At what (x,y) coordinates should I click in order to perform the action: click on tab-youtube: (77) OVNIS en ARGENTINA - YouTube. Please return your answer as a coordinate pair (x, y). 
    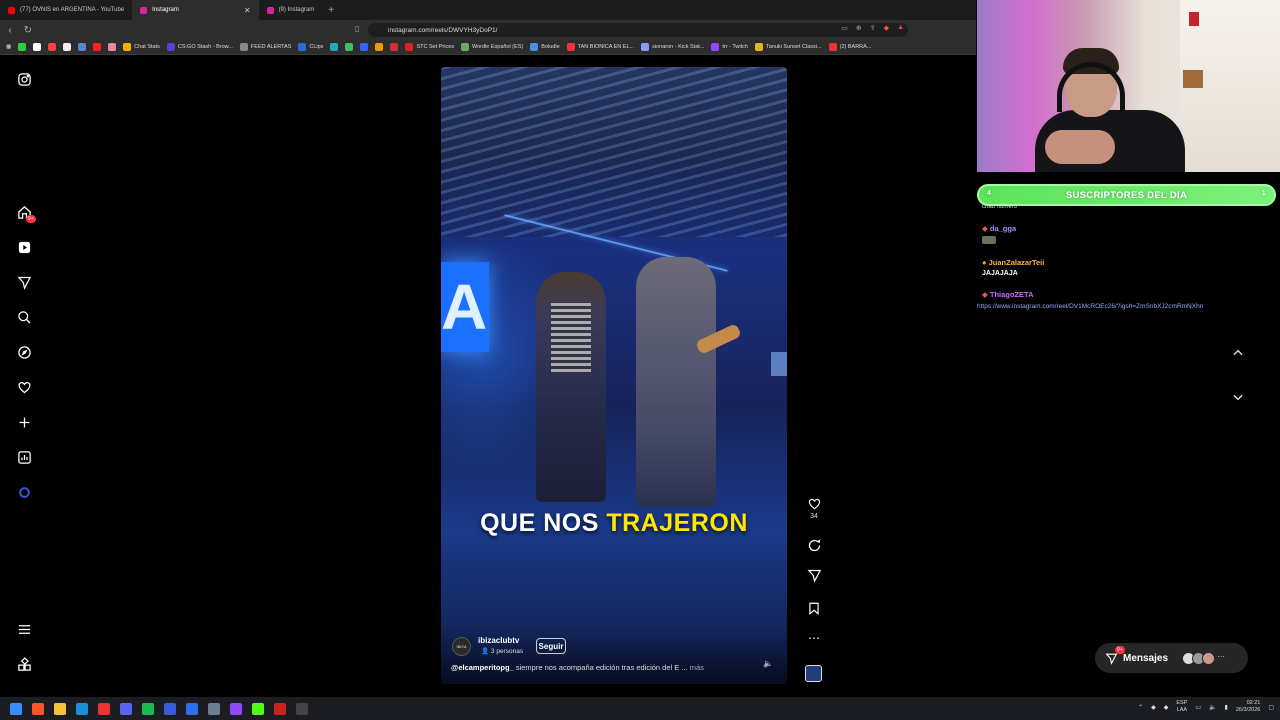
    Looking at the image, I should click on (66, 10).